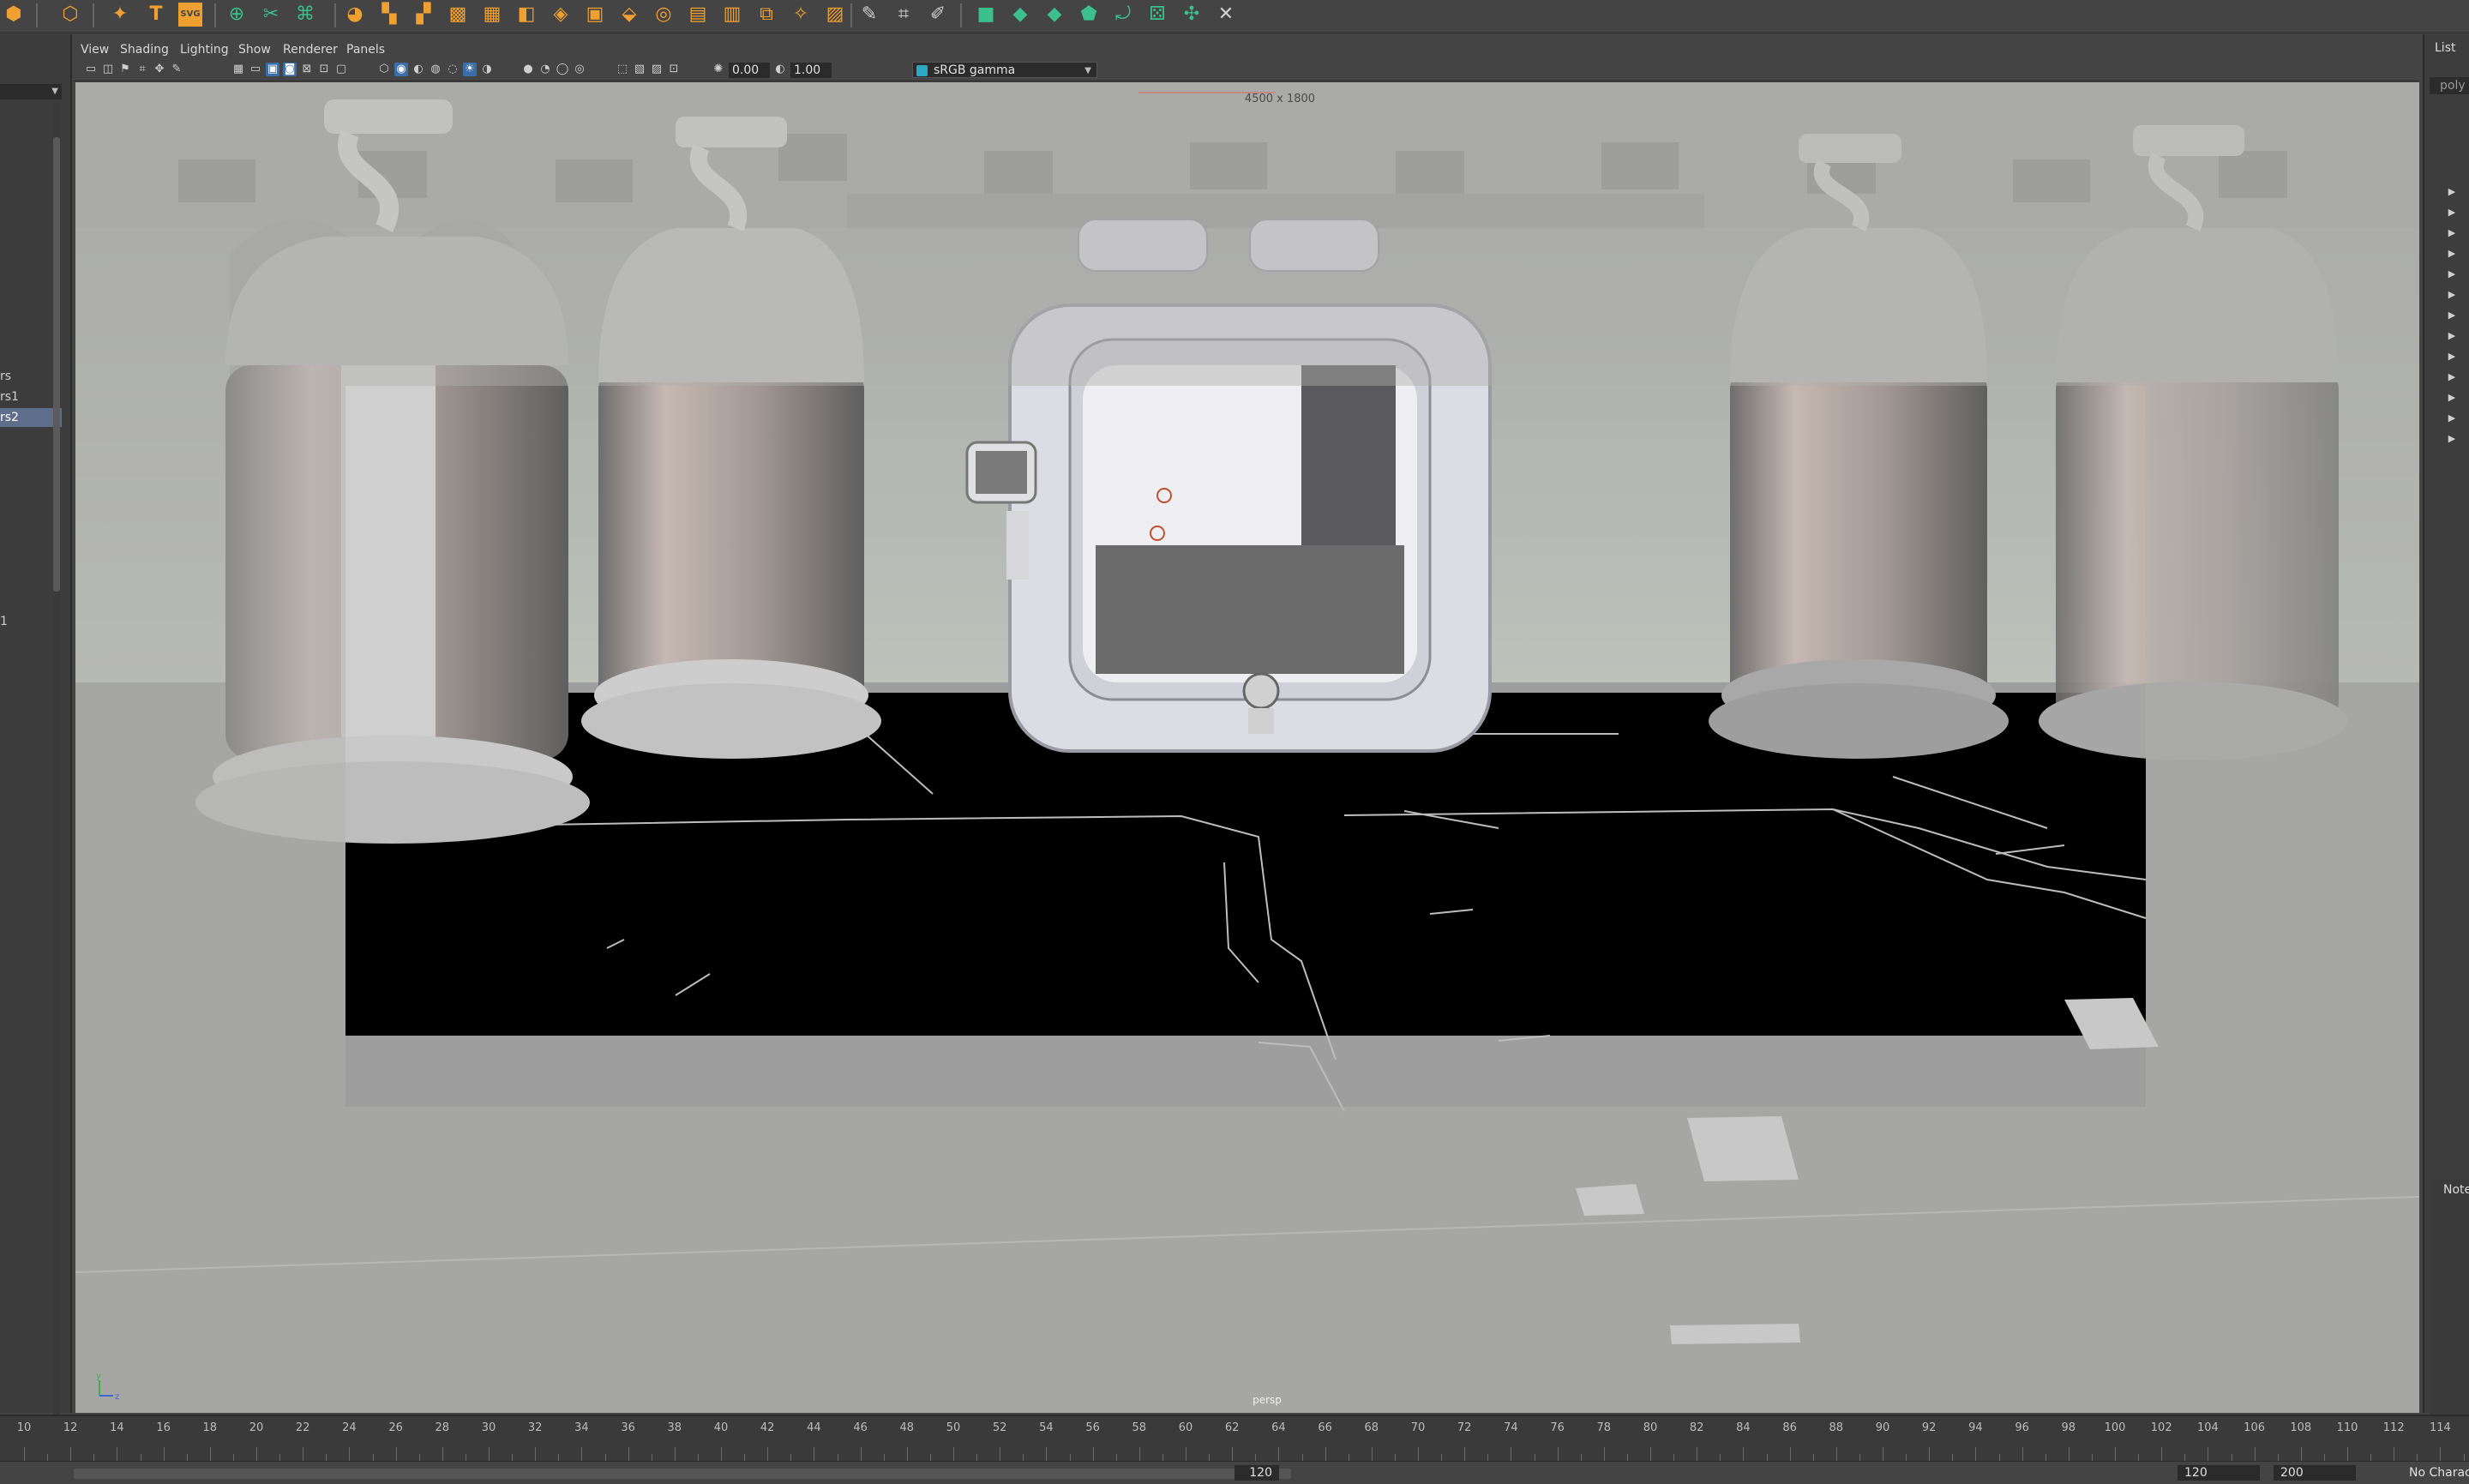 This screenshot has height=1484, width=2469. What do you see at coordinates (811, 70) in the screenshot?
I see `gamma-field: 1.00` at bounding box center [811, 70].